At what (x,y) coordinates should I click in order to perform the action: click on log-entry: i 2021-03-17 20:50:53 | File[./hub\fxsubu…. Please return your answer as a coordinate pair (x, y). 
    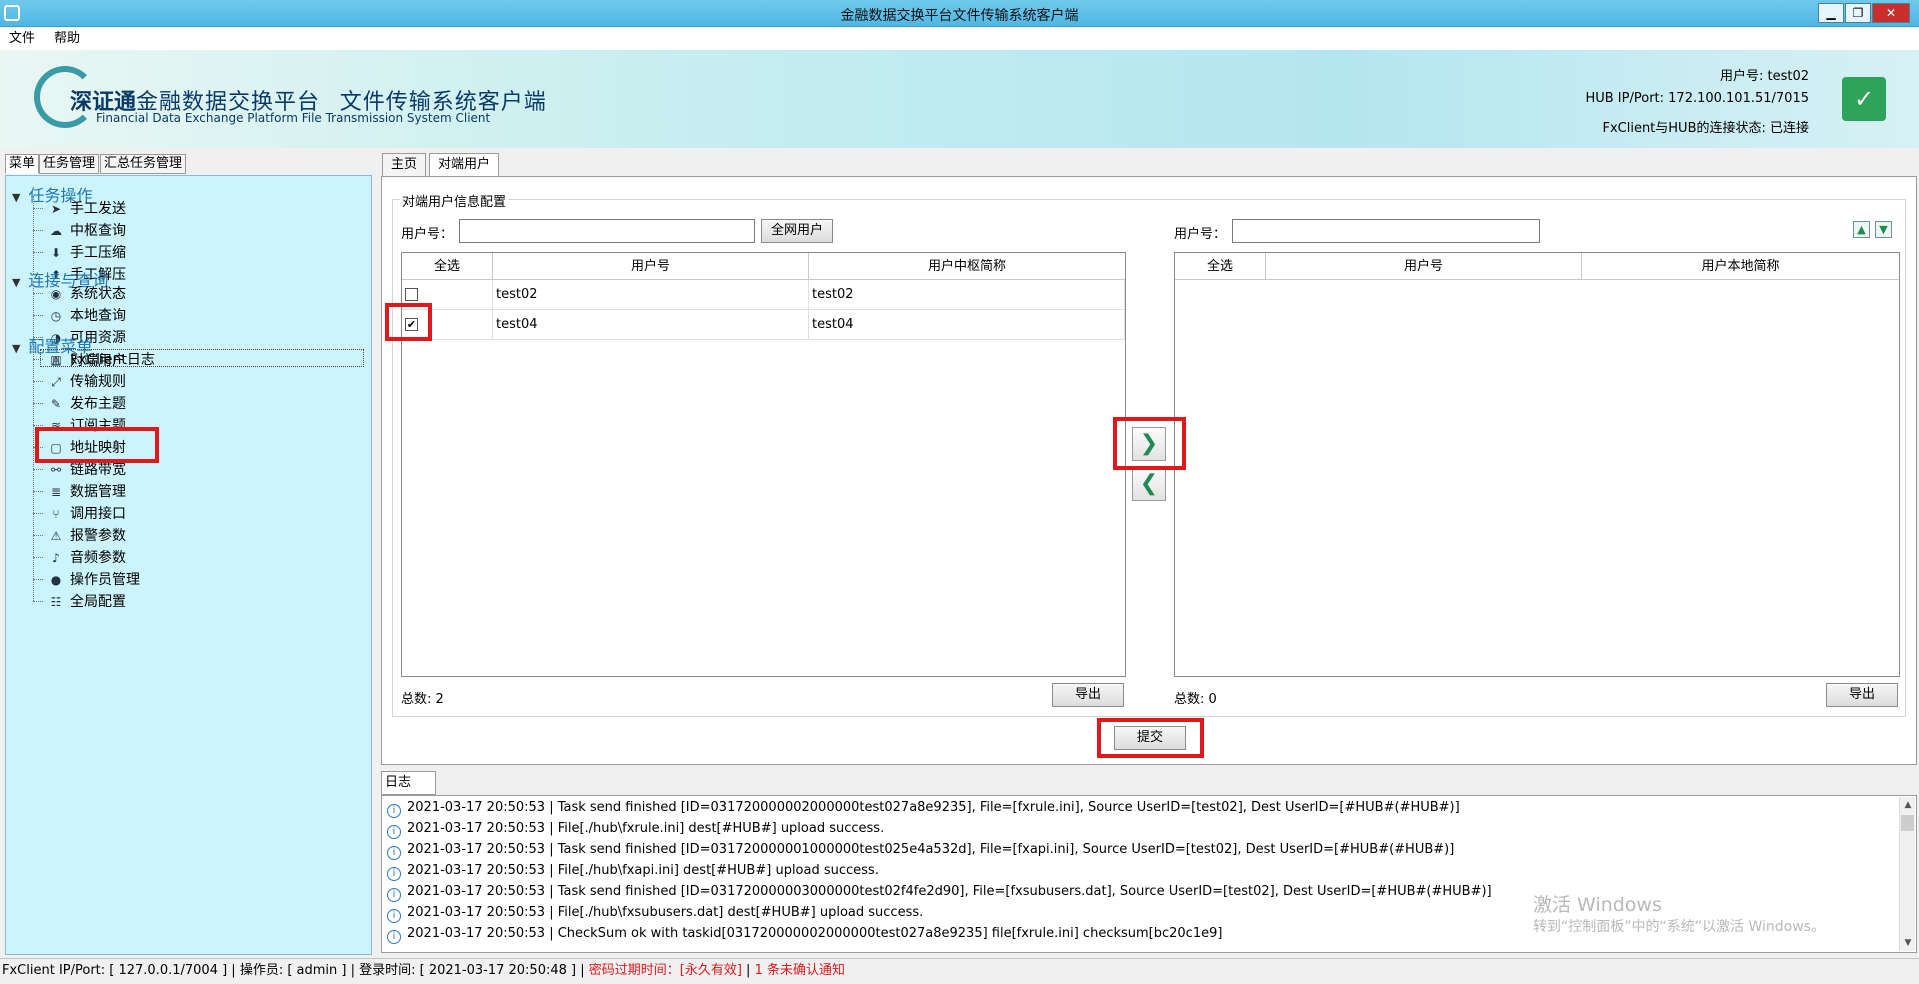
    Looking at the image, I should click on (655, 913).